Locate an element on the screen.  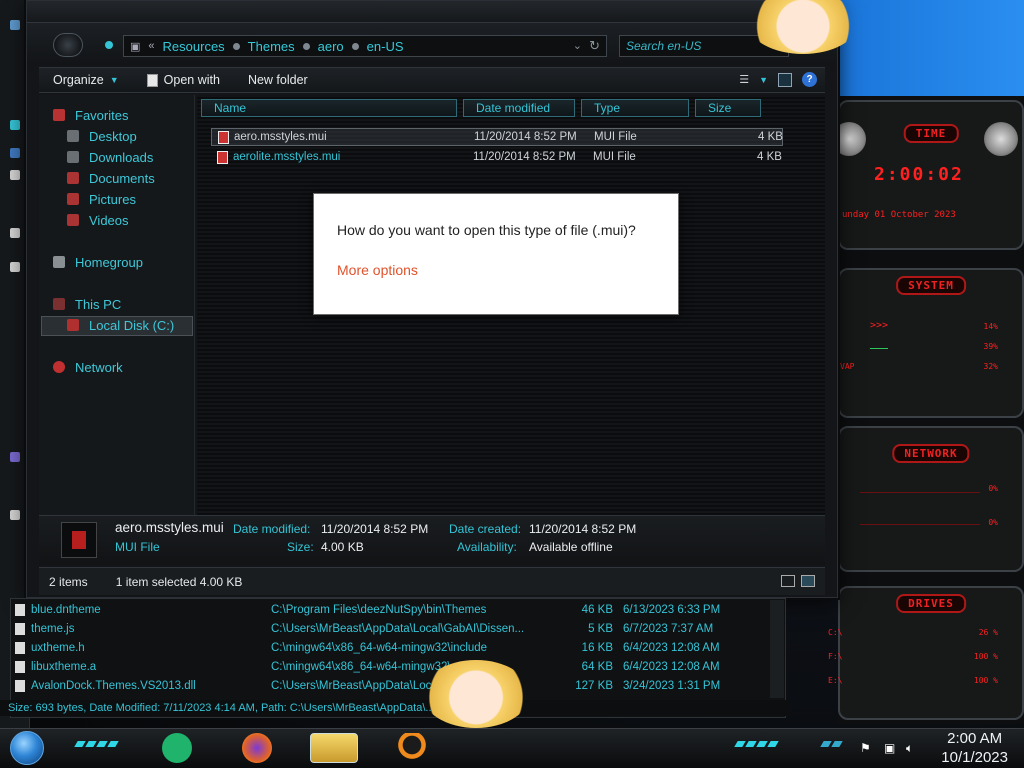
nav-local-disk: Local Disk (C:) is located at coordinates (120, 325).